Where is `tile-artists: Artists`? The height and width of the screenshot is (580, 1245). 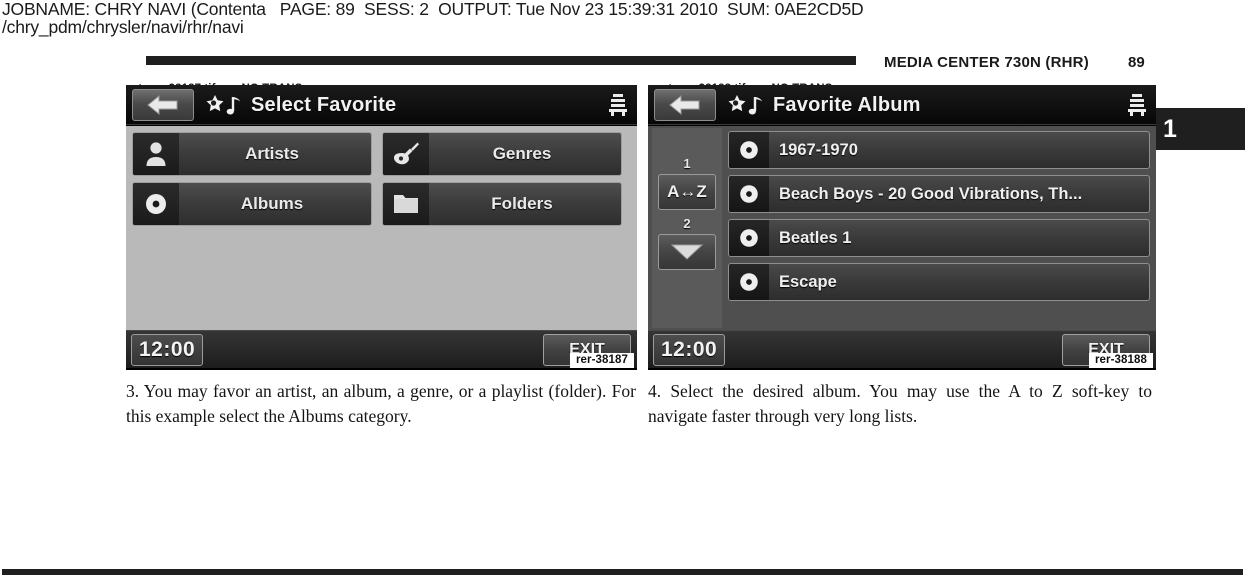 tile-artists: Artists is located at coordinates (252, 154).